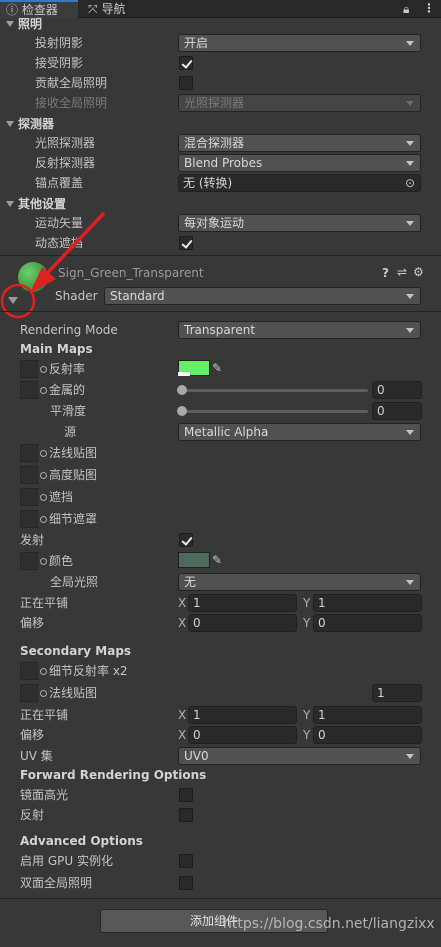 The height and width of the screenshot is (947, 441). I want to click on contribute-gi-checkbox, so click(186, 83).